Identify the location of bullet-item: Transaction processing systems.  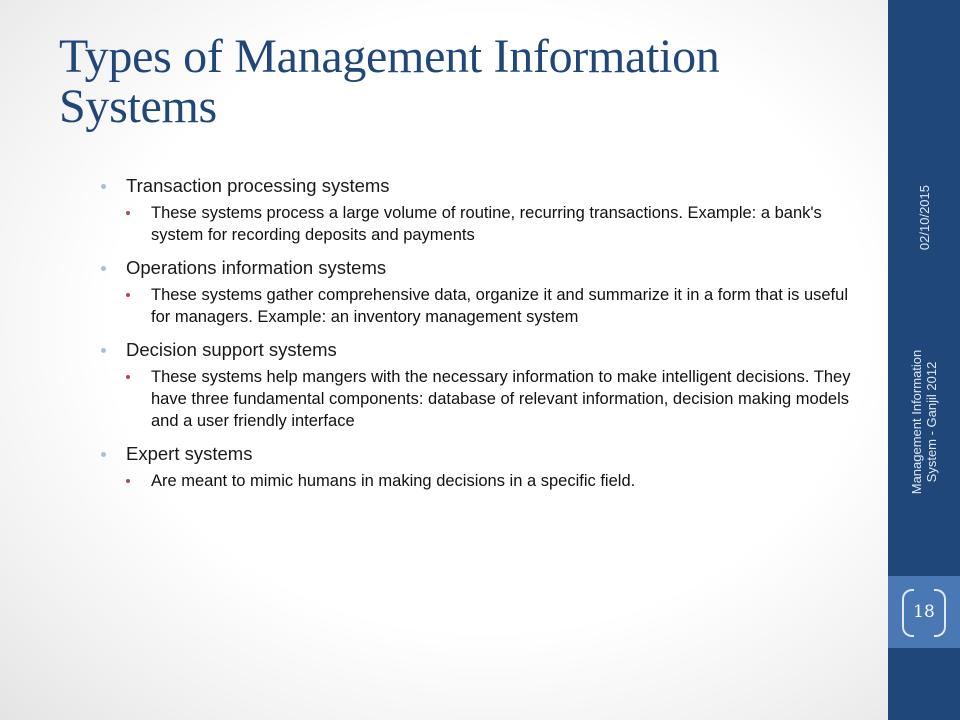
(481, 186).